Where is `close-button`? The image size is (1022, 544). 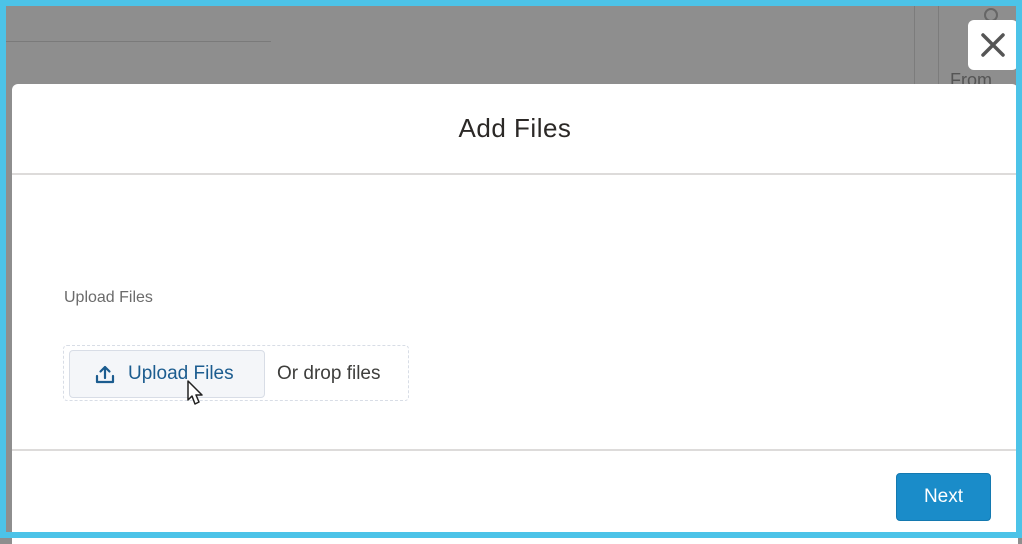
close-button is located at coordinates (993, 45).